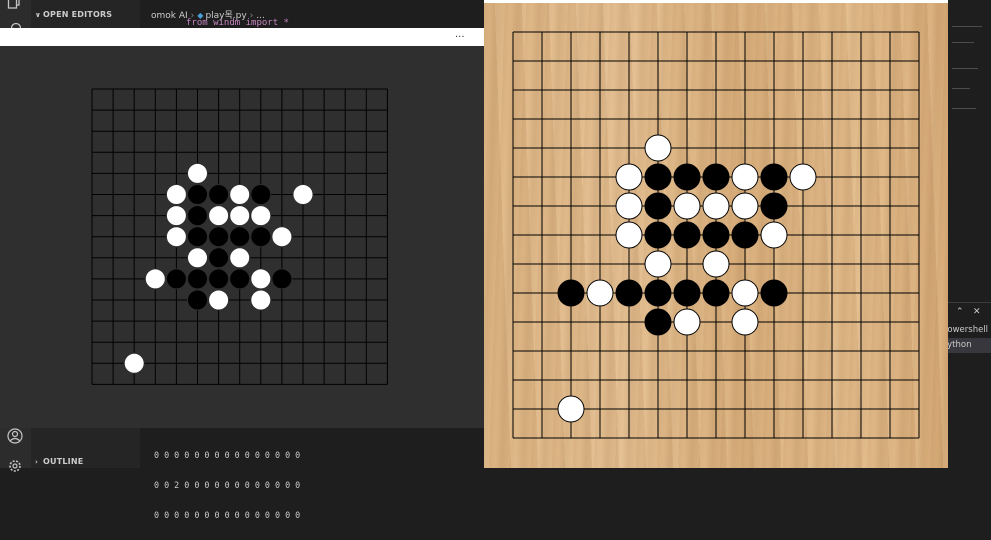 The image size is (991, 540). I want to click on account-icon, so click(15, 436).